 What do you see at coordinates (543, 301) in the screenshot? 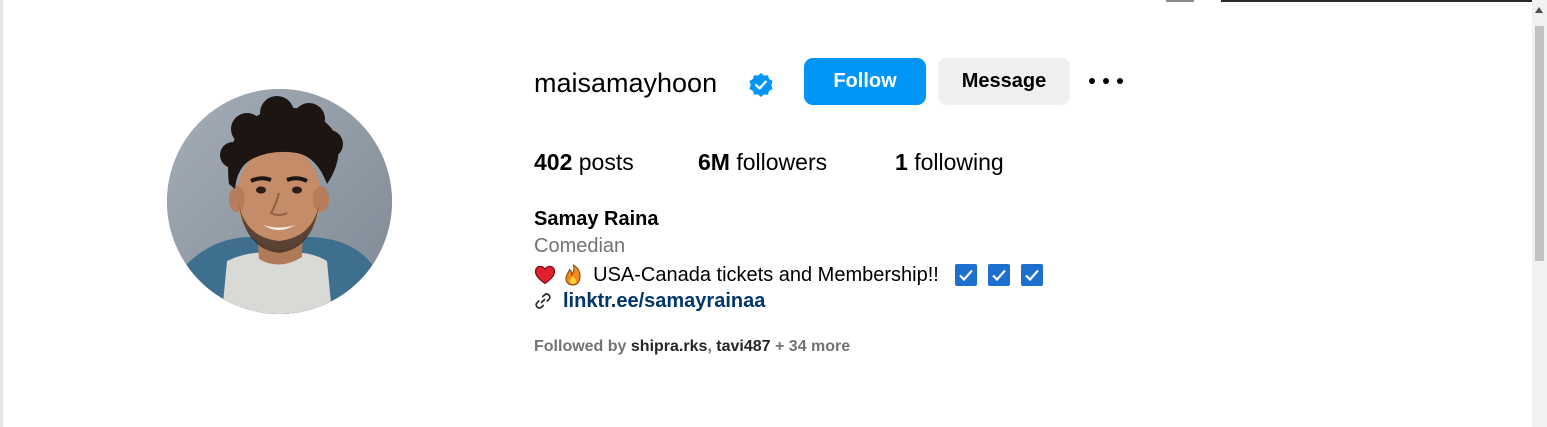
I see `link-icon` at bounding box center [543, 301].